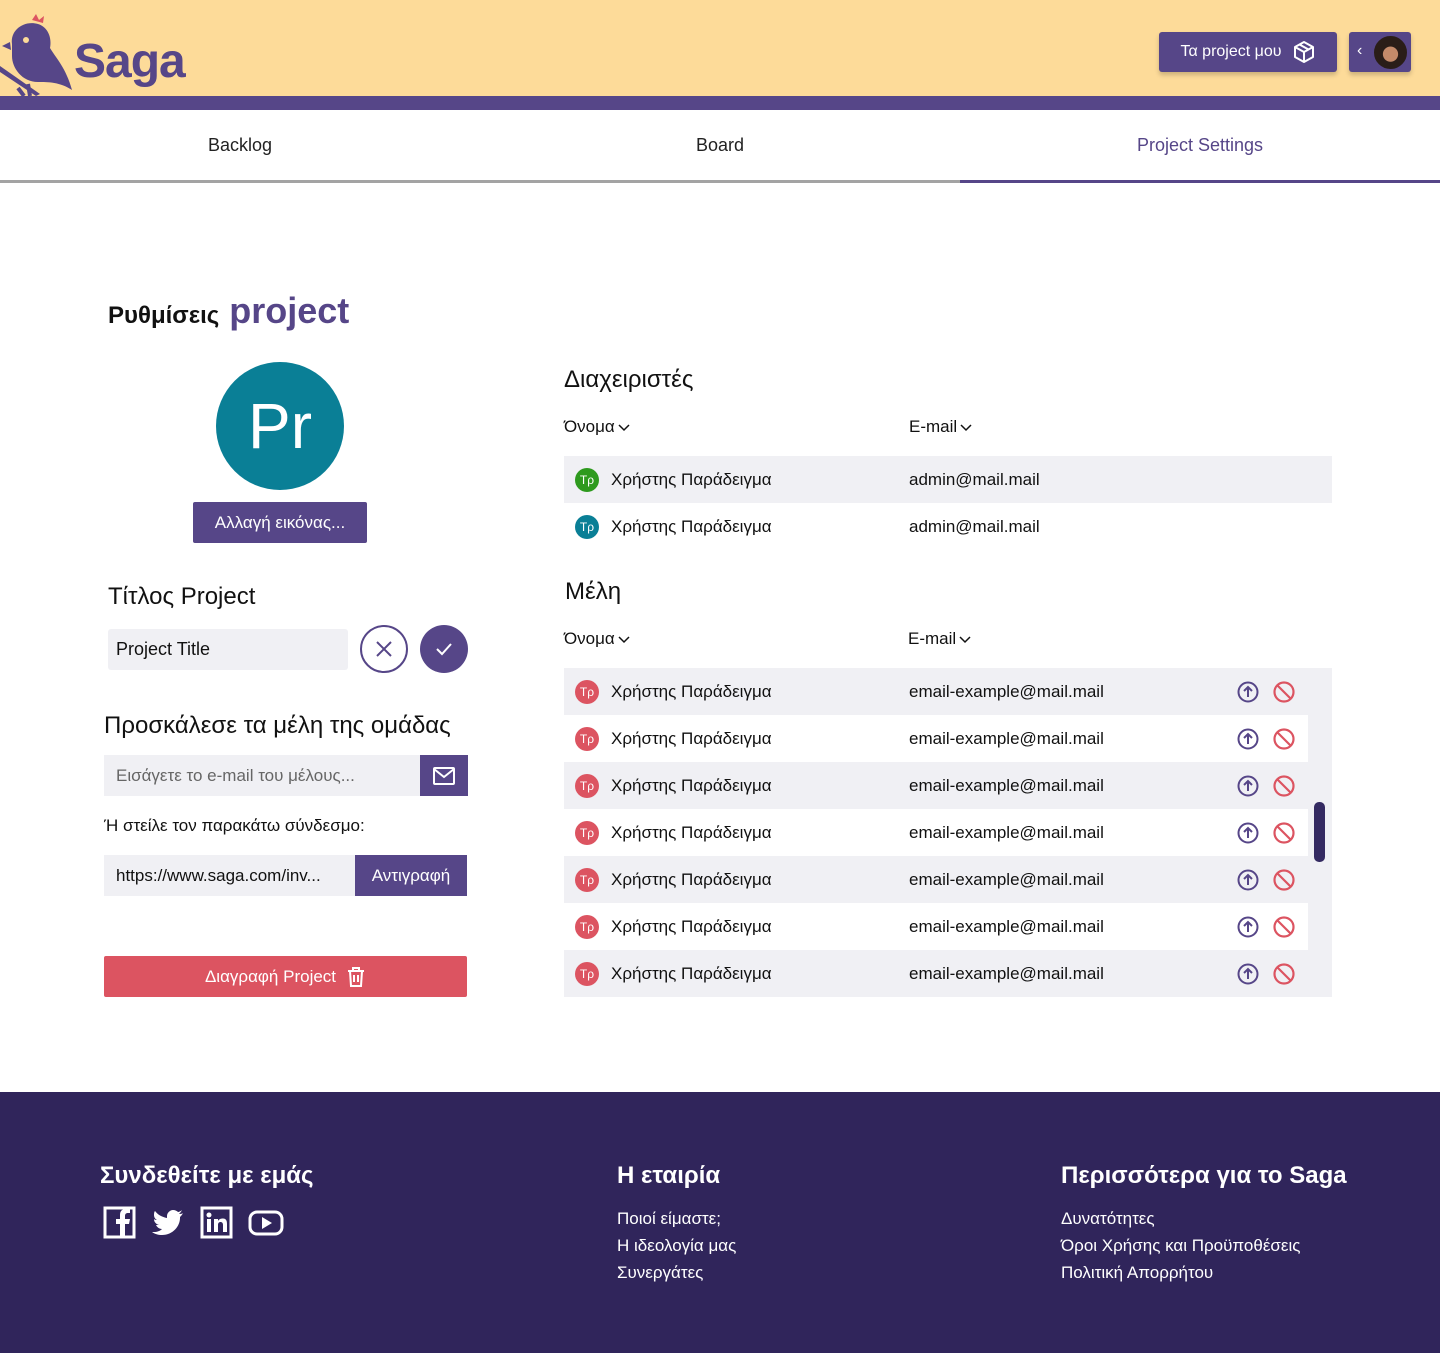 This screenshot has height=1353, width=1440. I want to click on footer-link-ideology: Η ιδεολογία μας, so click(676, 1246).